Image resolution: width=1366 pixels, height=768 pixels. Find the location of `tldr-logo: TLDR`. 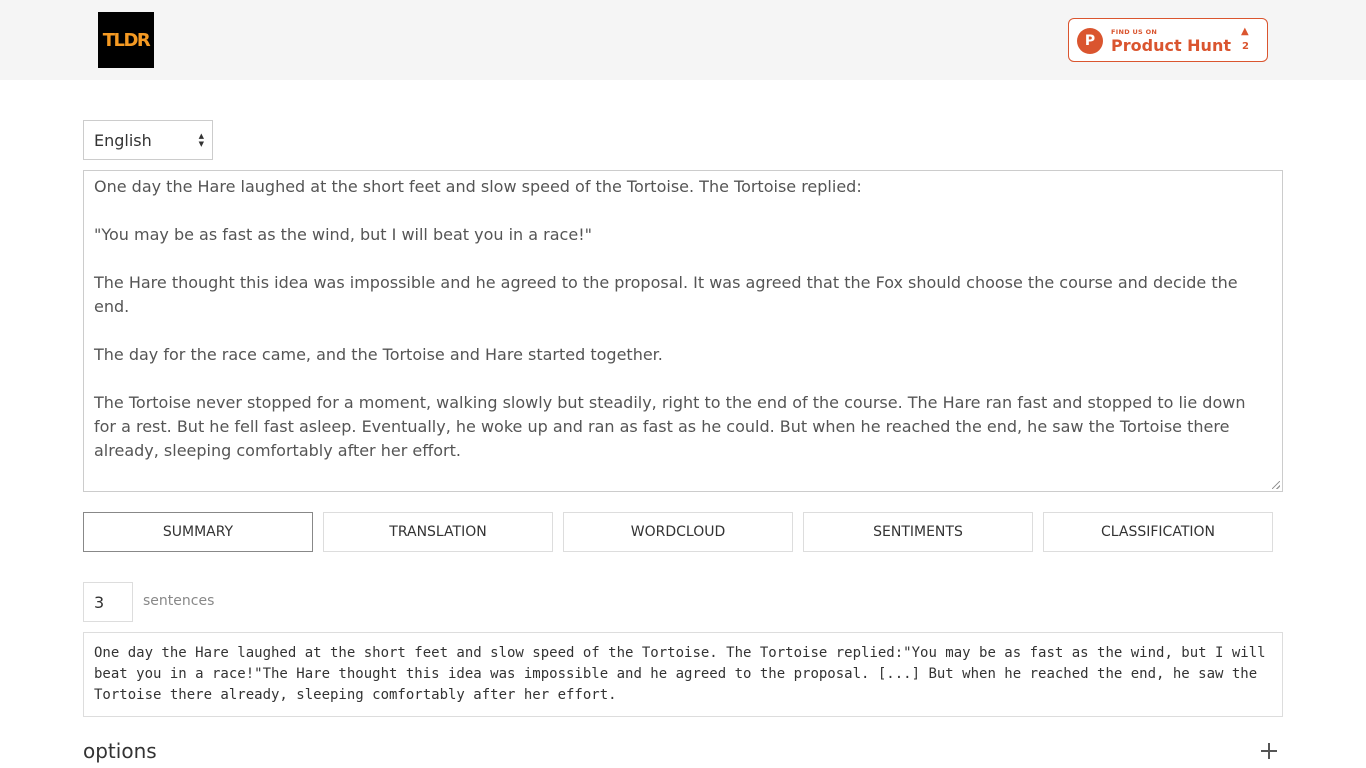

tldr-logo: TLDR is located at coordinates (126, 40).